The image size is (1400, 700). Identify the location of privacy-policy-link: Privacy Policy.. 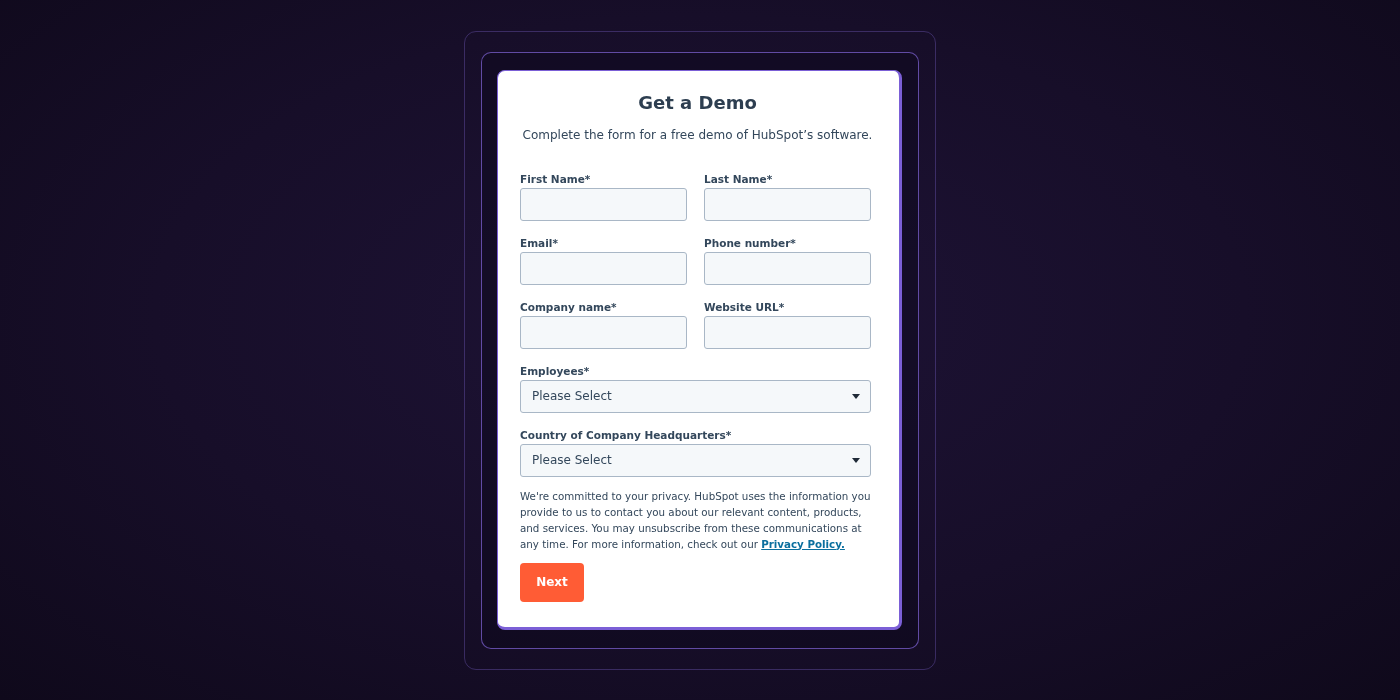
(803, 543).